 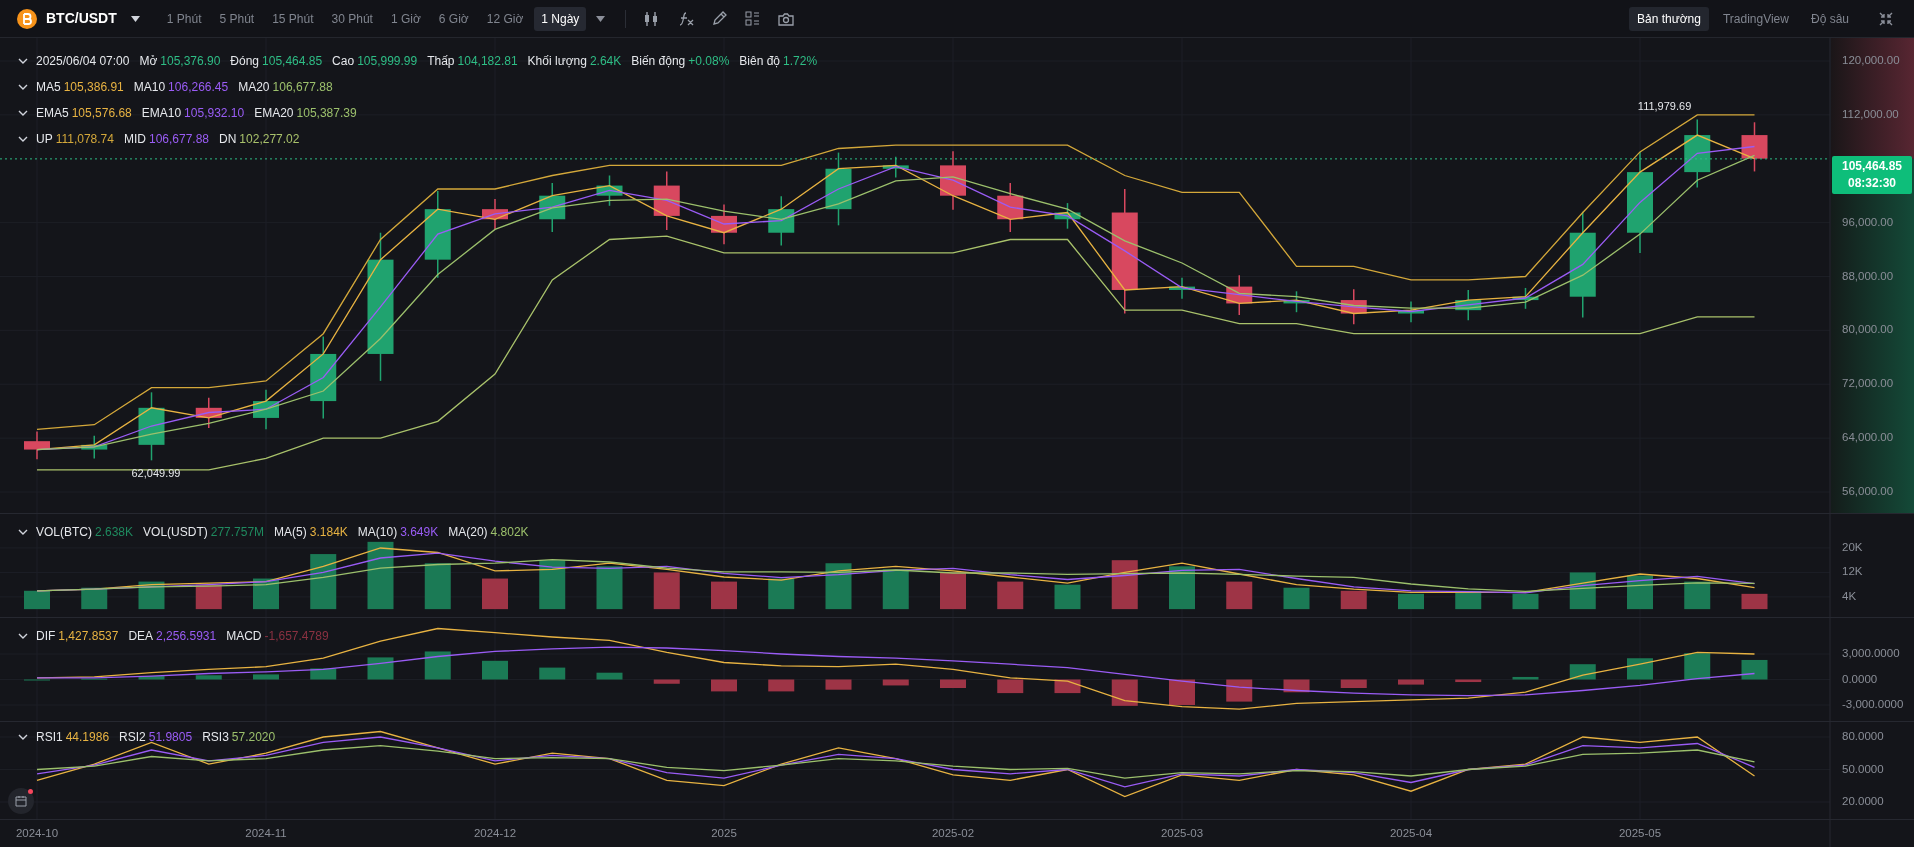 What do you see at coordinates (1870, 113) in the screenshot?
I see `axis-label: 112,000.00` at bounding box center [1870, 113].